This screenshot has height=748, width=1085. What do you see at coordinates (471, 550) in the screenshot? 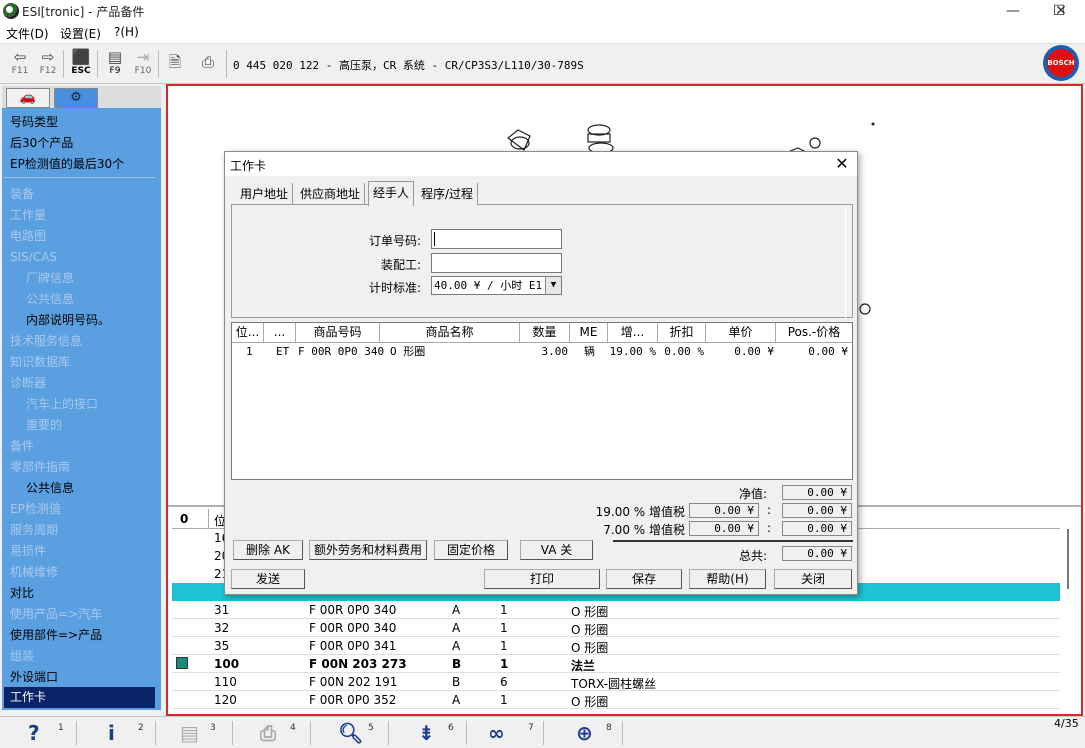
I see `fixed-price-button: 固定价格` at bounding box center [471, 550].